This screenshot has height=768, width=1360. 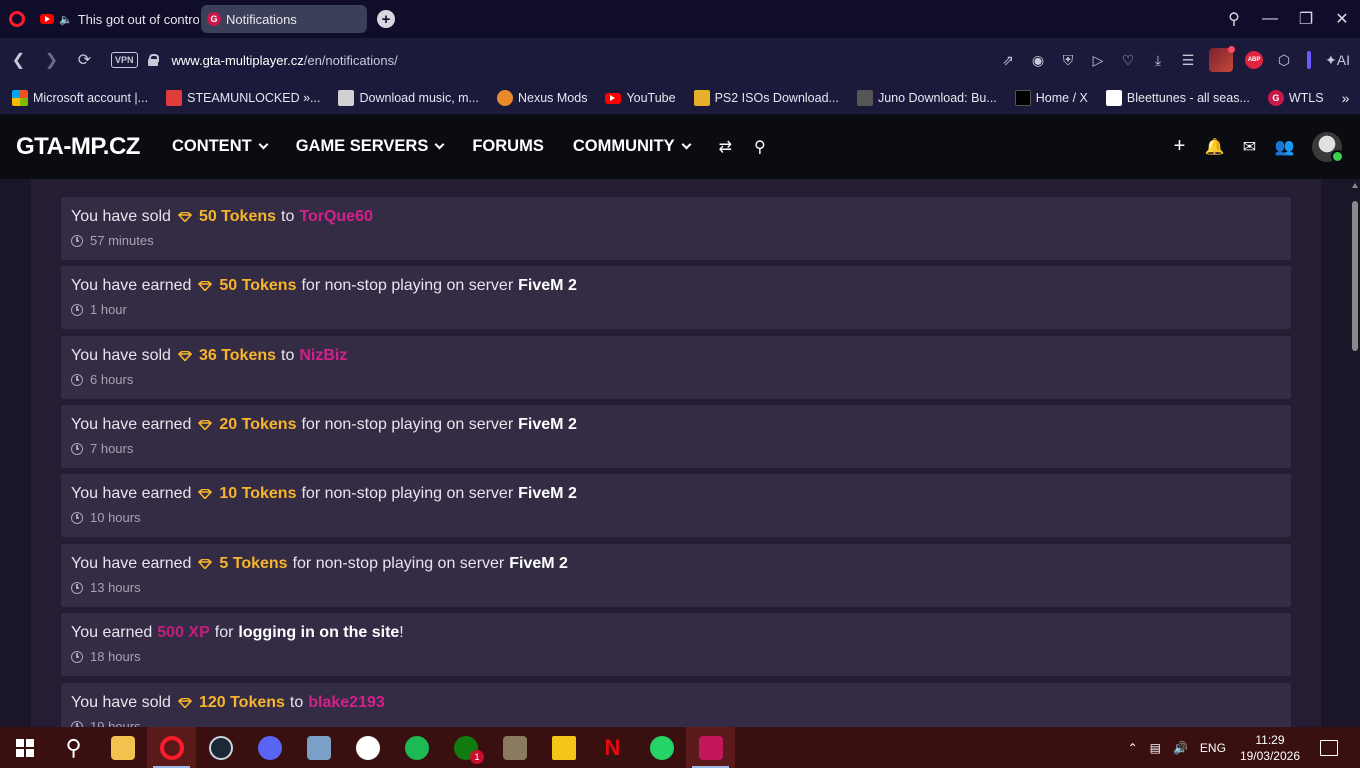 I want to click on bookmark-youtube: YouTube, so click(x=640, y=98).